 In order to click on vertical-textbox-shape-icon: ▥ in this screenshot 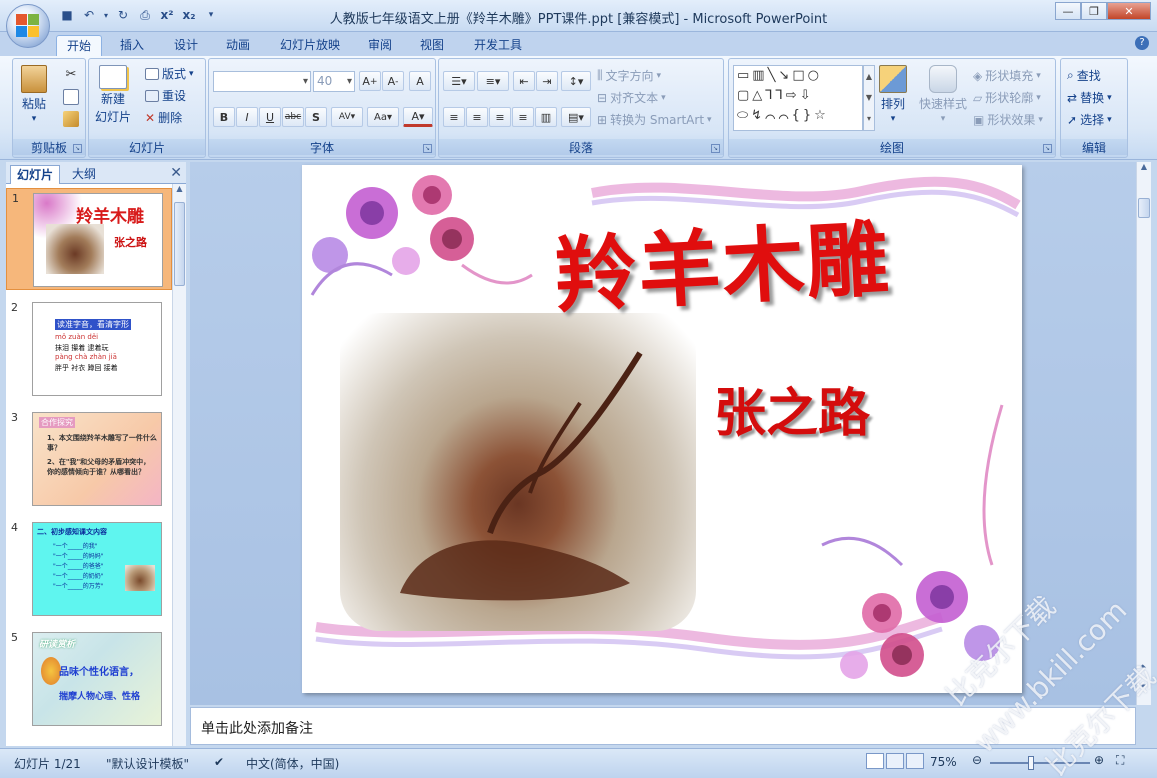, I will do `click(759, 75)`.